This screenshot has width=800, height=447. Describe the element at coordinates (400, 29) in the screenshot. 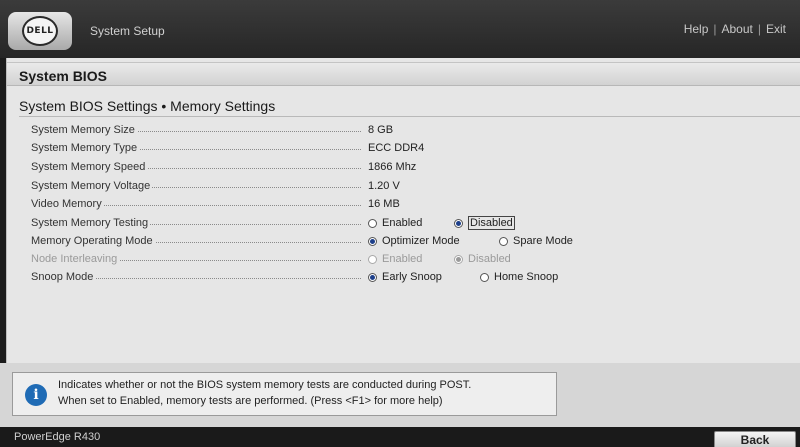

I see `top-bar: DELL System Setup Help | About | Exit` at that location.